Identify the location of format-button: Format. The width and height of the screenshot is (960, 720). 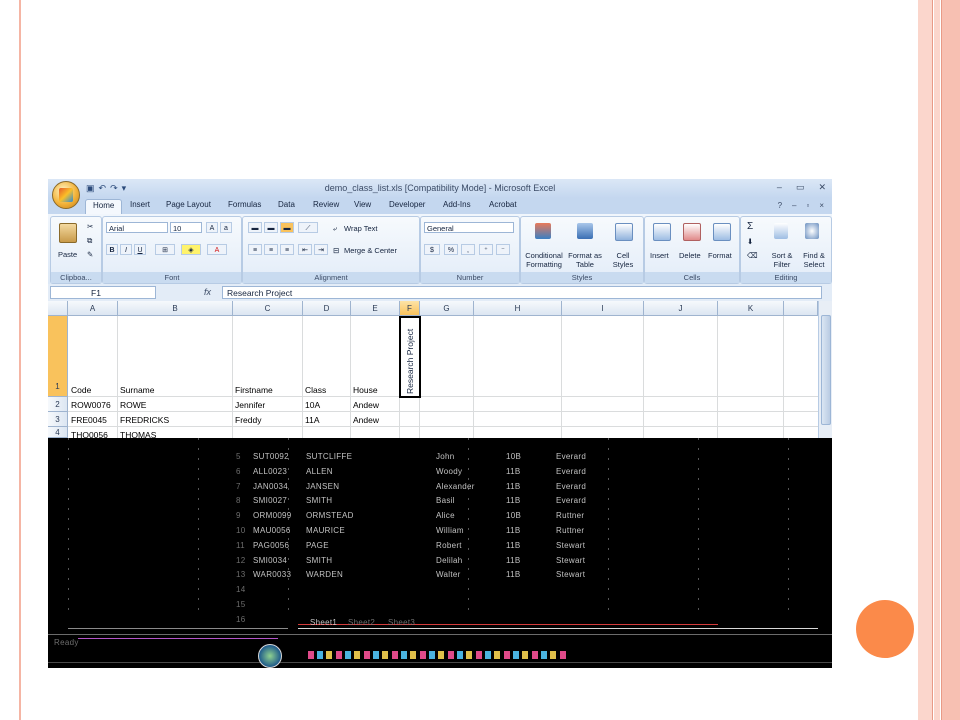
(720, 255).